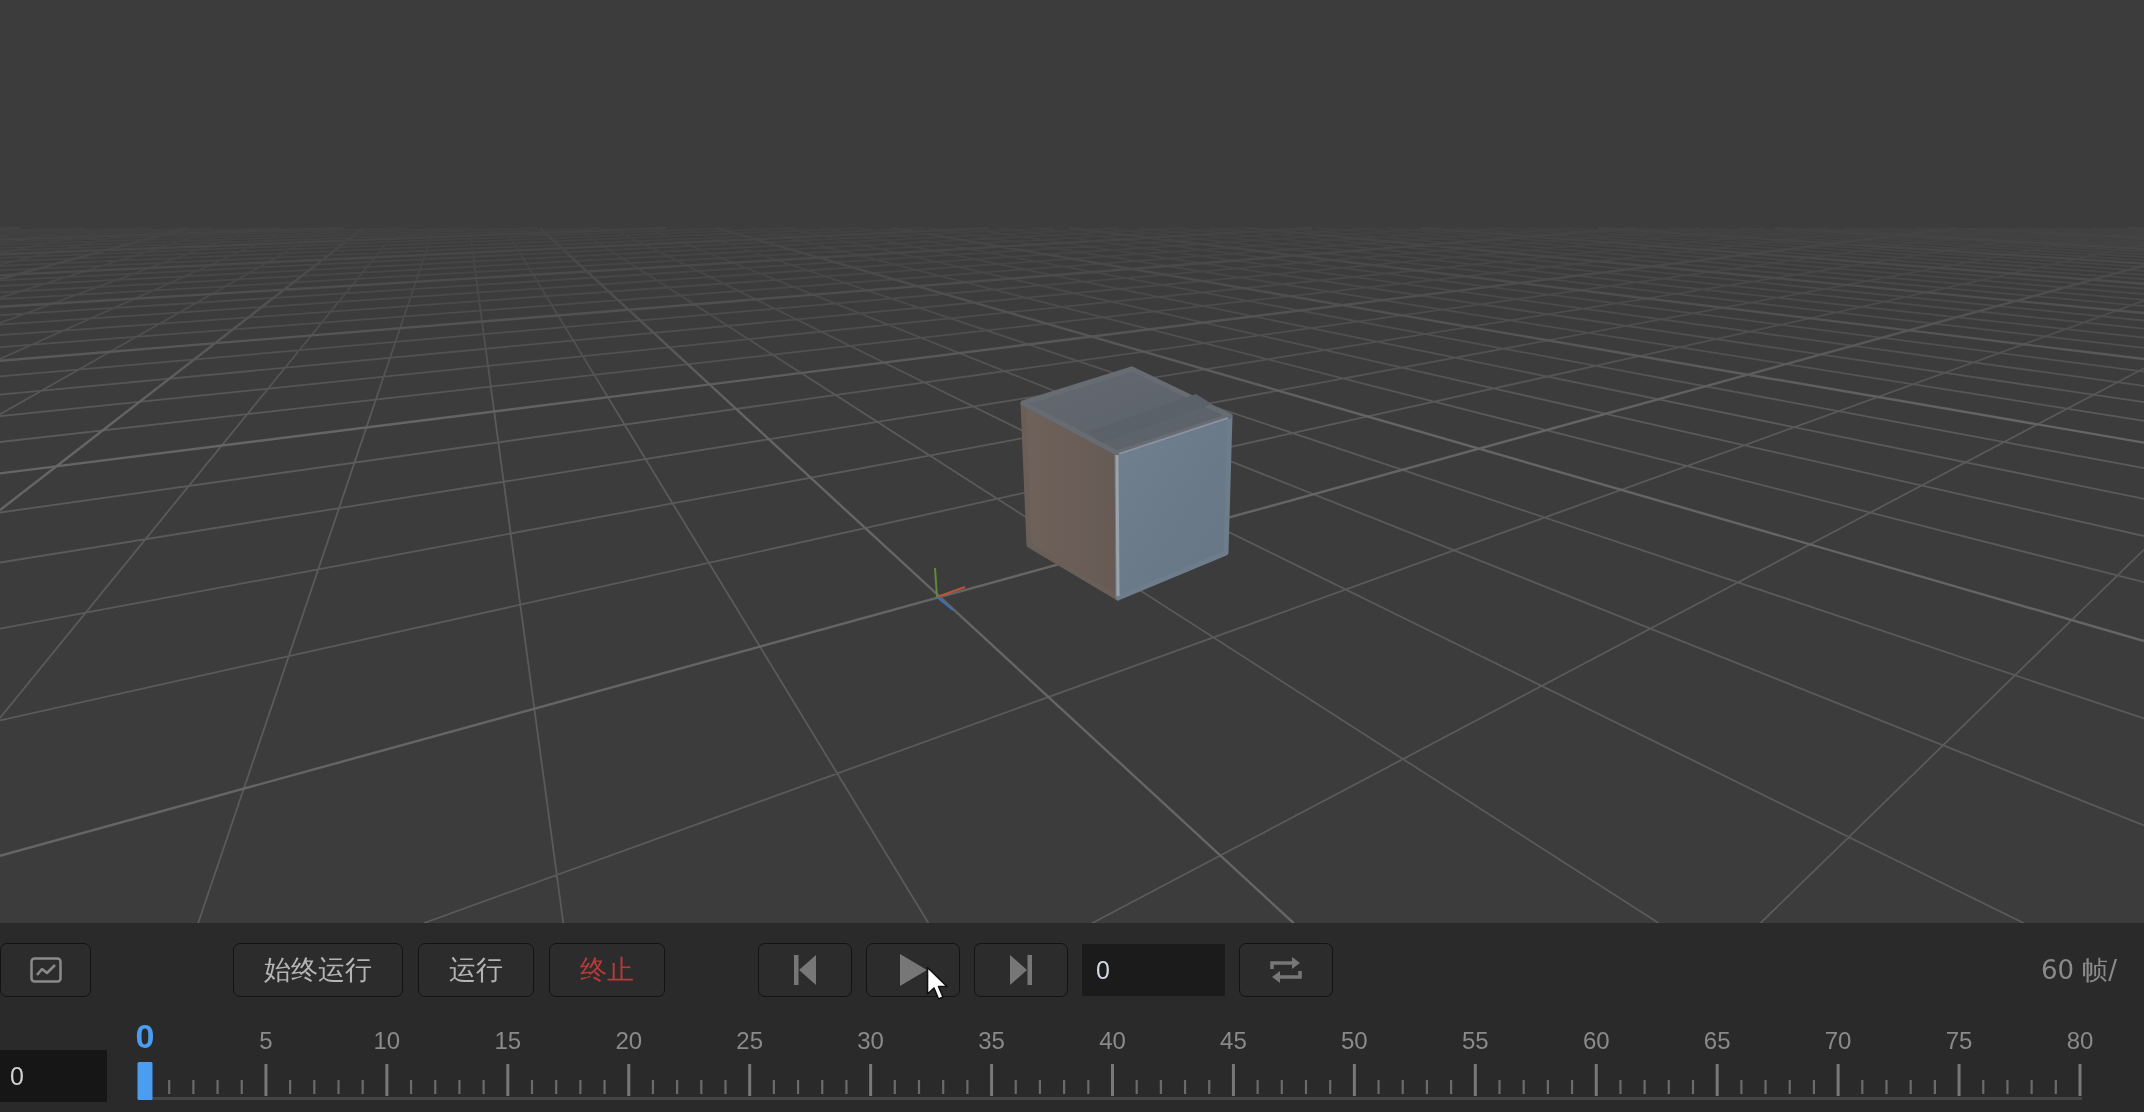 The image size is (2144, 1112). I want to click on playhead-handle, so click(145, 1081).